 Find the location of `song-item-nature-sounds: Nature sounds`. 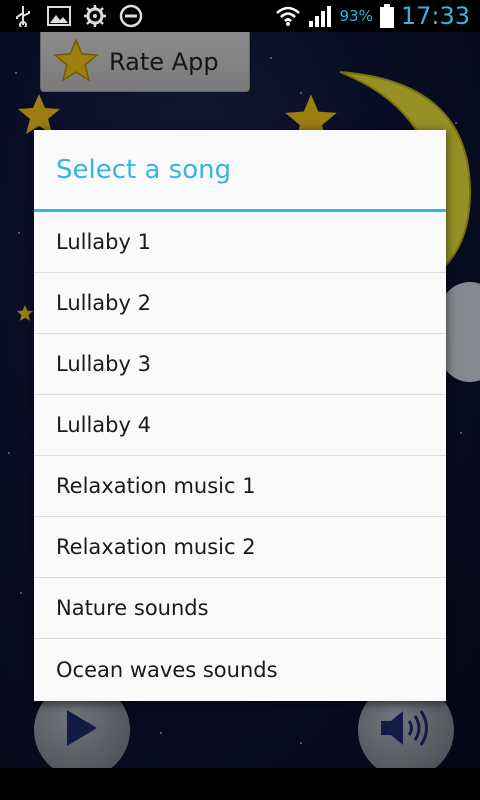

song-item-nature-sounds: Nature sounds is located at coordinates (240, 608).